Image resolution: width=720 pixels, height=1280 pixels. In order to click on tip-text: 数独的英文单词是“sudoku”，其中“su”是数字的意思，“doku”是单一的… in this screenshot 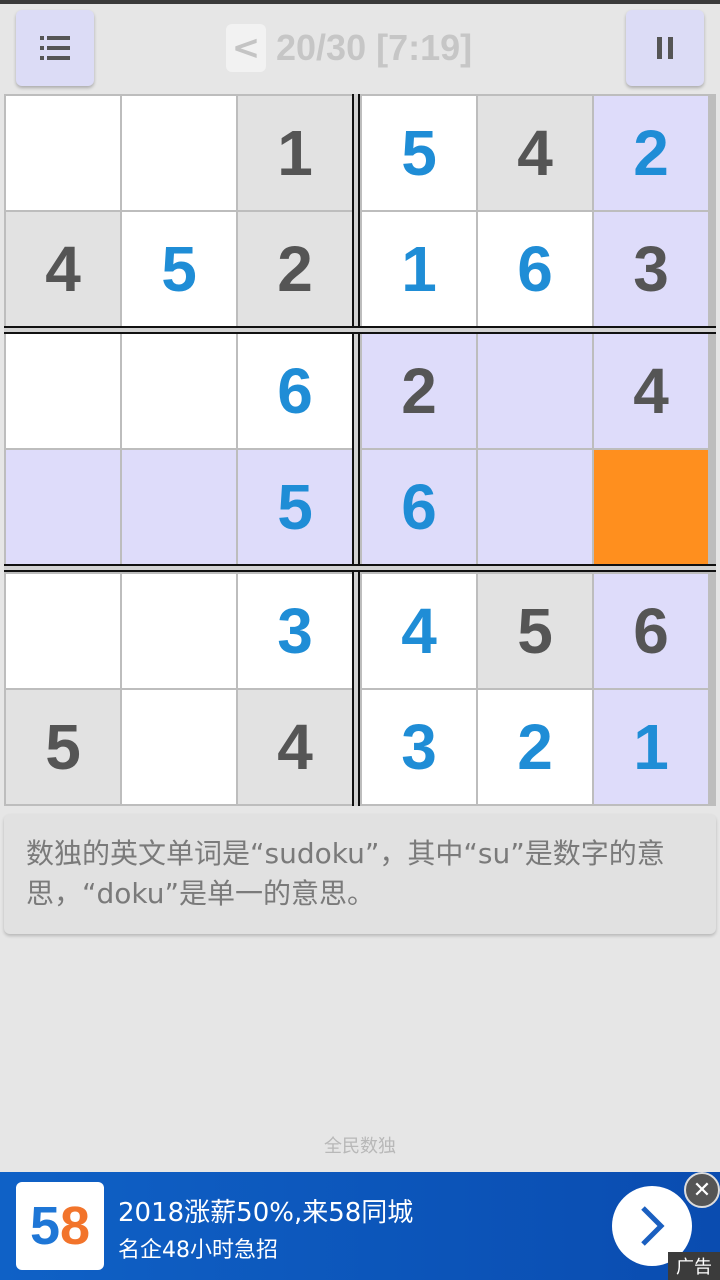, I will do `click(345, 873)`.